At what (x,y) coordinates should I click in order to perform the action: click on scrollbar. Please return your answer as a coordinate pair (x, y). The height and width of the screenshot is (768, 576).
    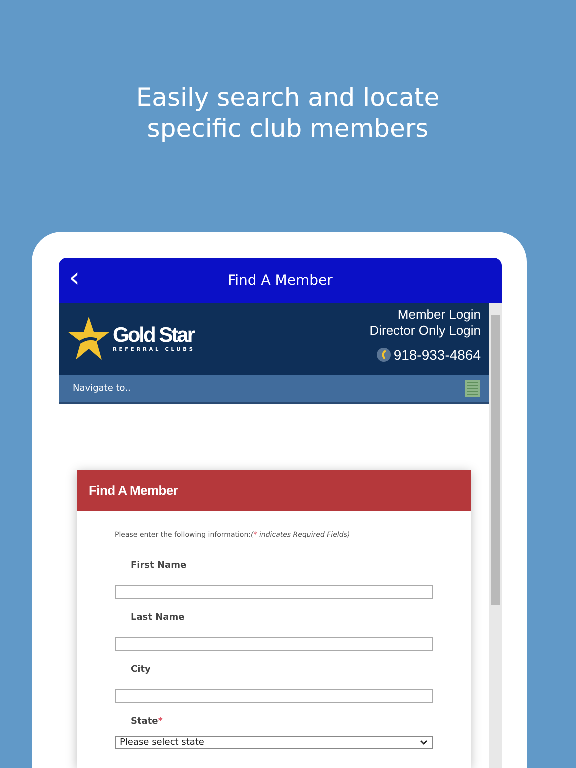
    Looking at the image, I should click on (495, 535).